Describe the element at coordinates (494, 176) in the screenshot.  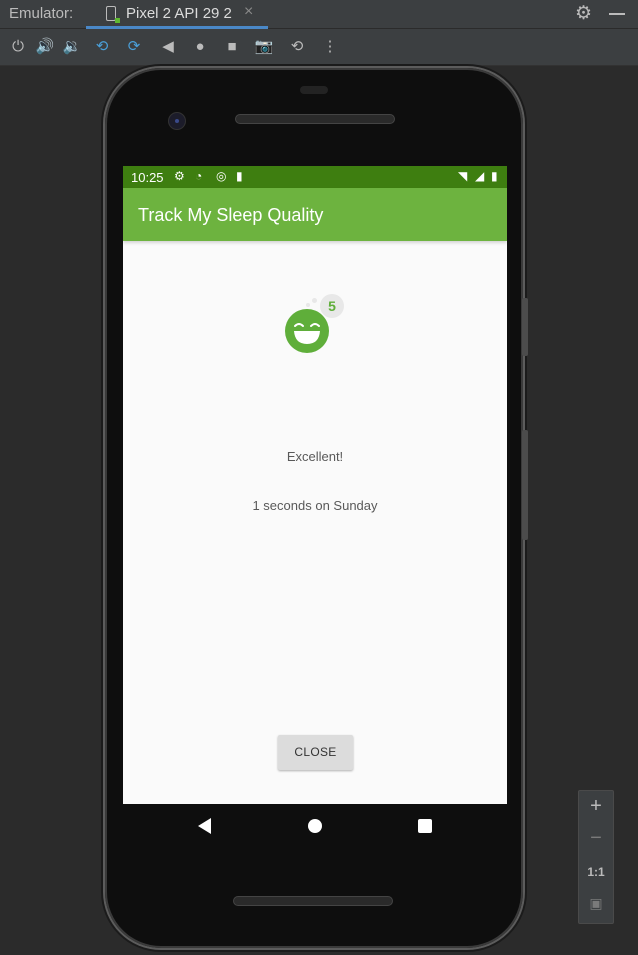
I see `battery-icon: ▮` at that location.